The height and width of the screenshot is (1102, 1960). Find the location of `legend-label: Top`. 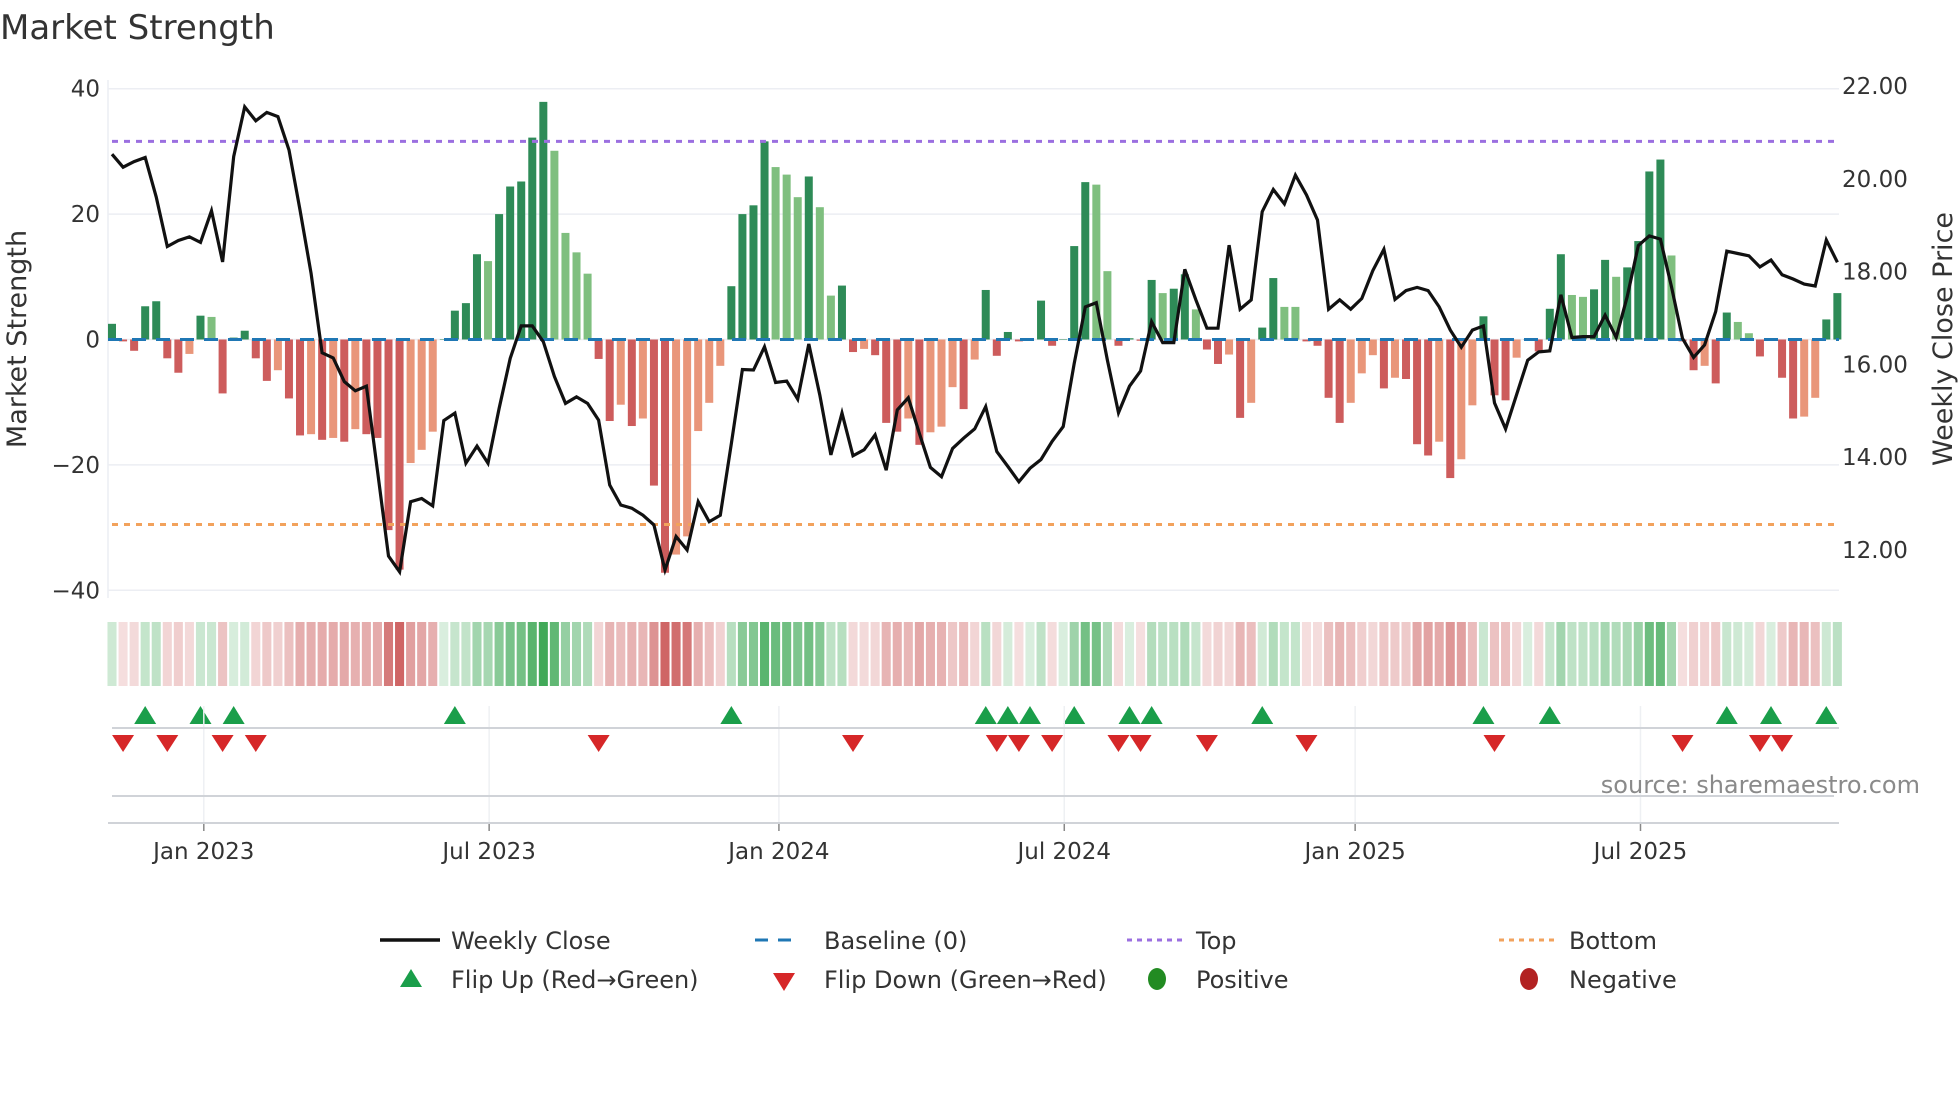

legend-label: Top is located at coordinates (1216, 941).